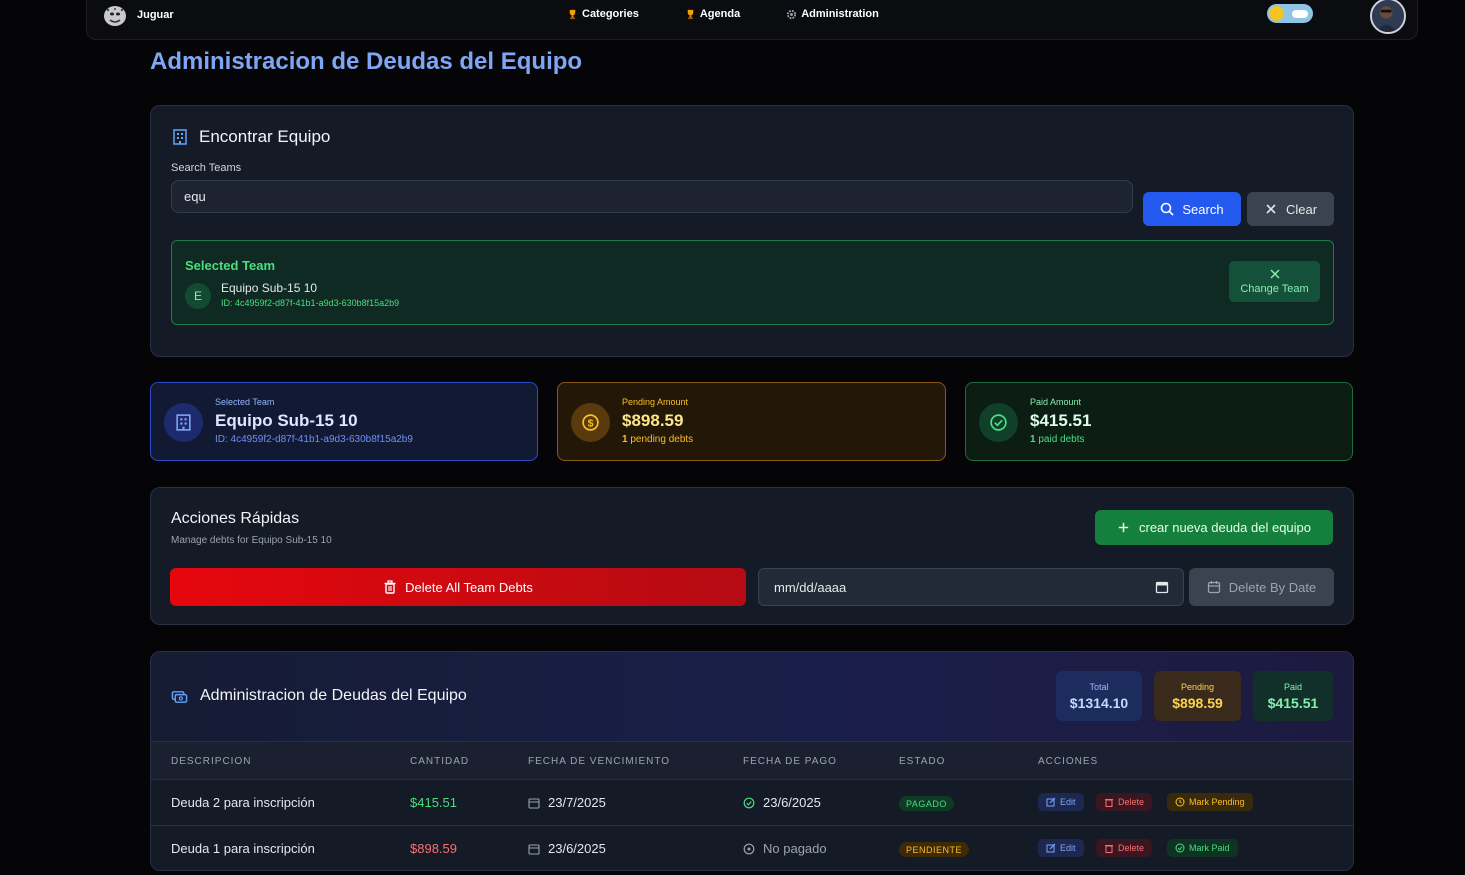 Image resolution: width=1465 pixels, height=875 pixels. I want to click on clear-button: Clear, so click(1290, 209).